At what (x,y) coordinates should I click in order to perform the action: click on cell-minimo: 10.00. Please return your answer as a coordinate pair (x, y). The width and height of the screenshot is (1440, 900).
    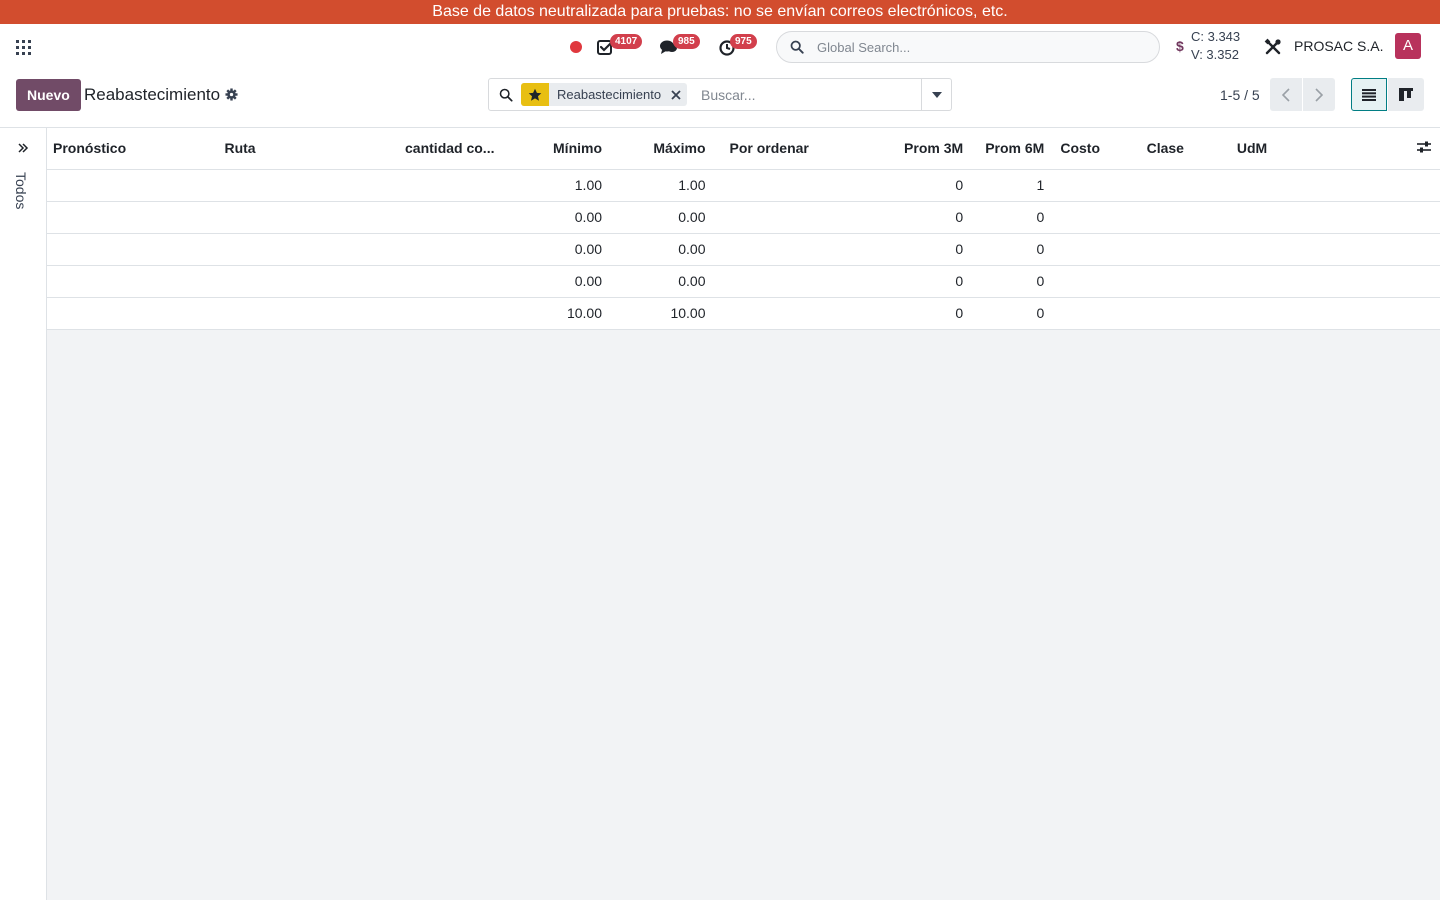
    Looking at the image, I should click on (554, 313).